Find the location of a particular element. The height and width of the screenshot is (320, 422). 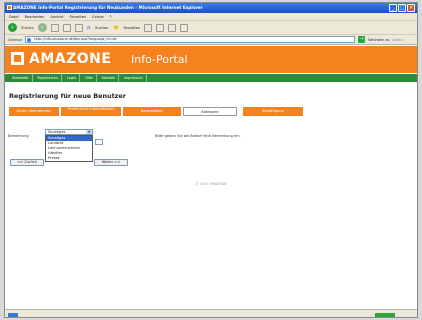

chevron-down-icon: ▼ is located at coordinates (89, 132).